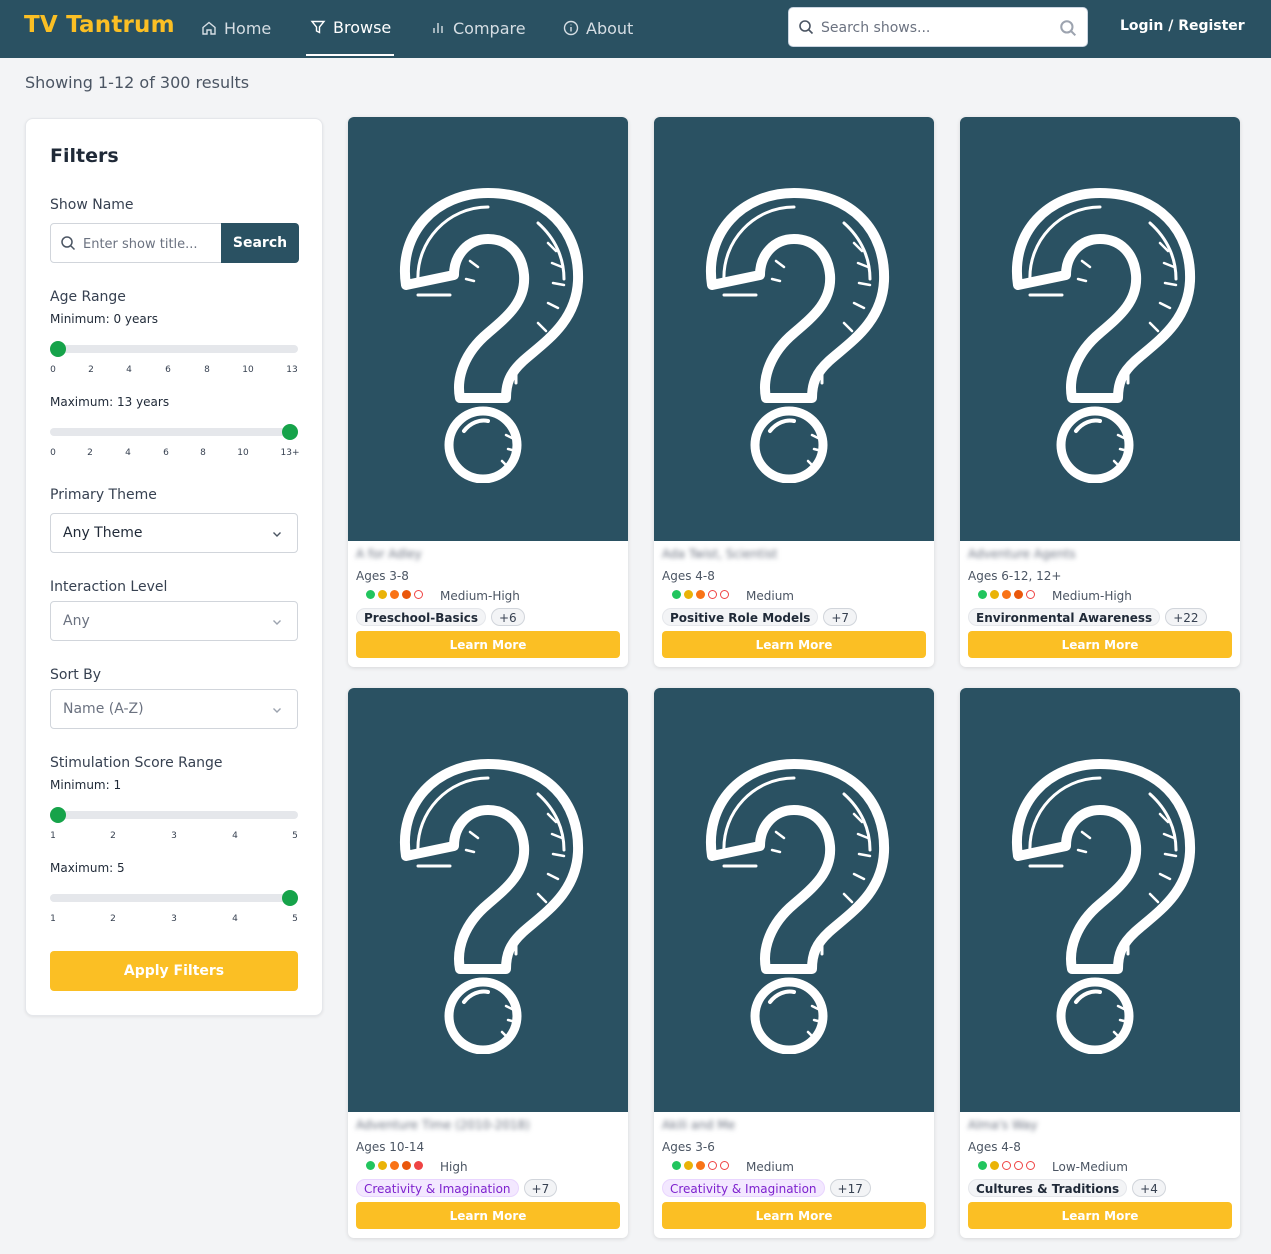 This screenshot has height=1254, width=1271. What do you see at coordinates (389, 554) in the screenshot?
I see `show-title: A for Adley` at bounding box center [389, 554].